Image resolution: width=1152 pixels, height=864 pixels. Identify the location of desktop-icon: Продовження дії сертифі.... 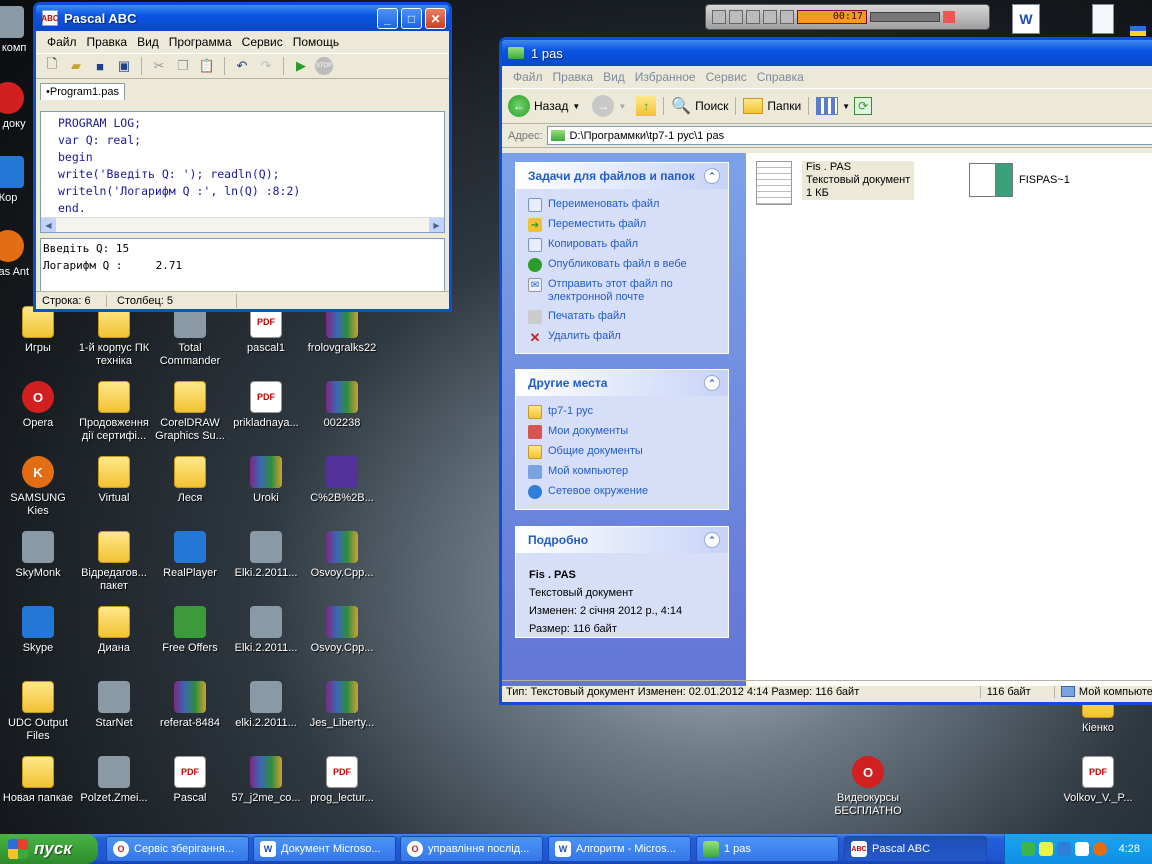
(114, 412).